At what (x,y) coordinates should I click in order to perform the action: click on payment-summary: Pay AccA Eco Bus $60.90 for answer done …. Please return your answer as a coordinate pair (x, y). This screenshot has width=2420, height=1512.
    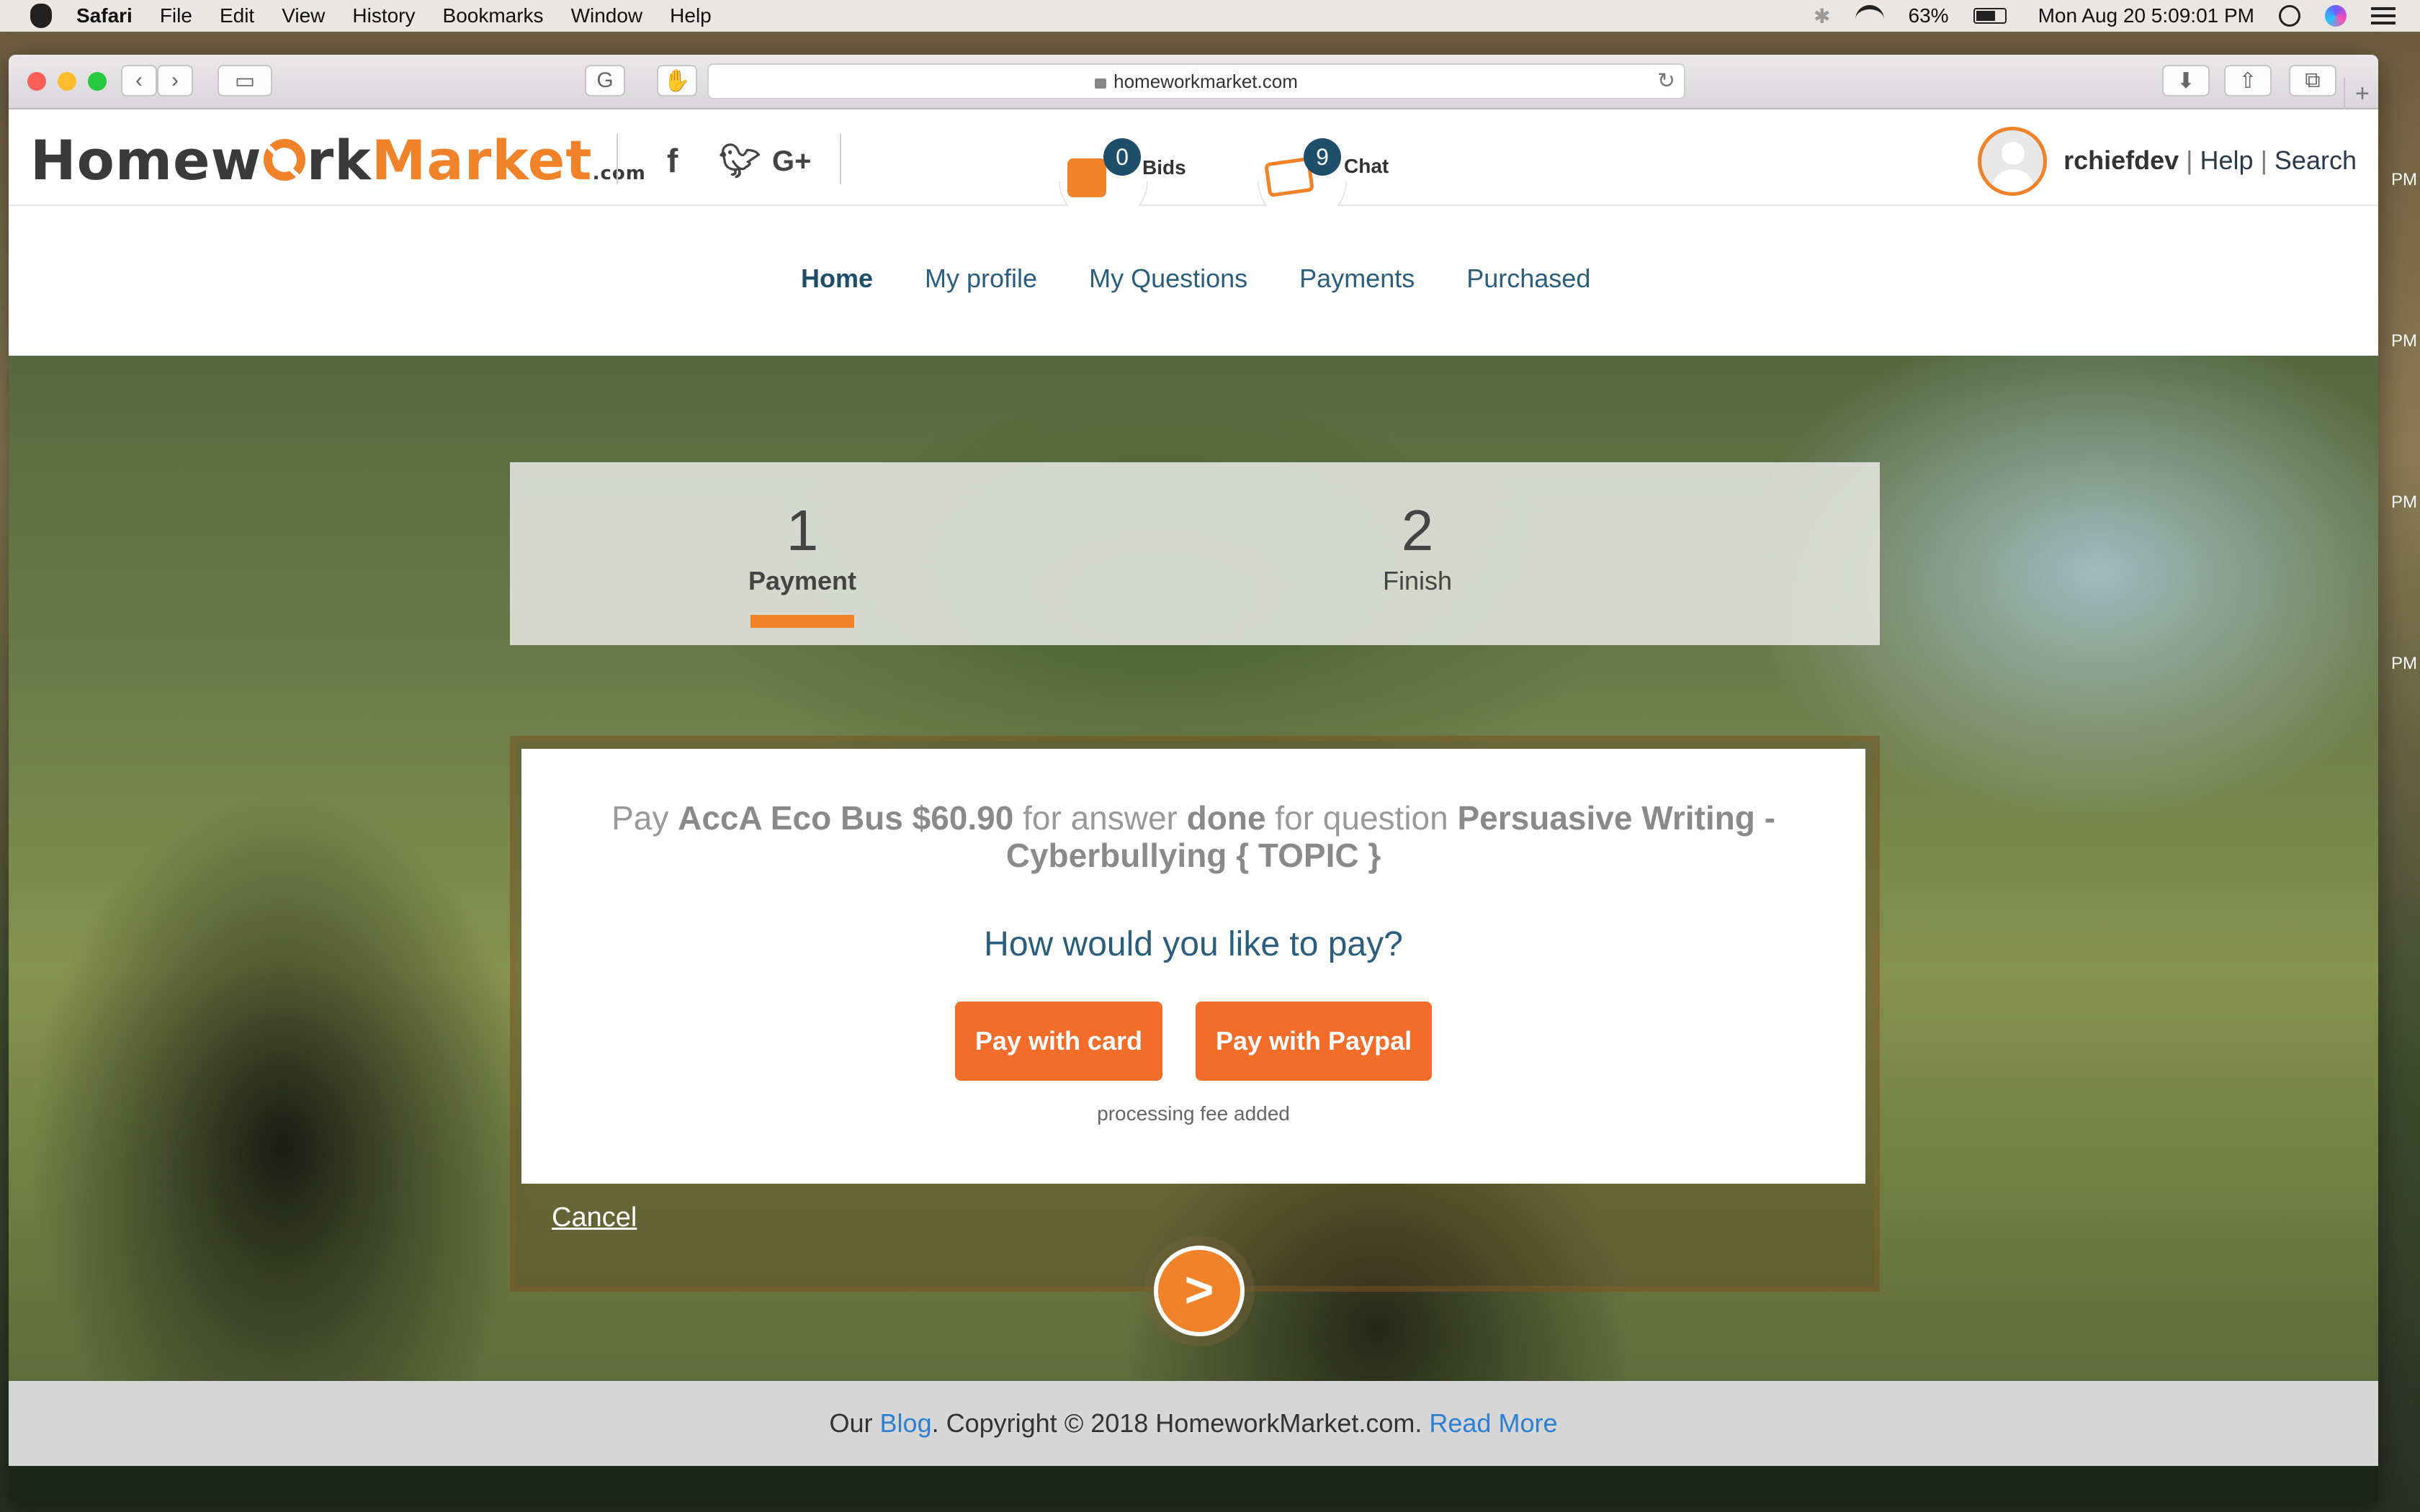
    Looking at the image, I should click on (1193, 836).